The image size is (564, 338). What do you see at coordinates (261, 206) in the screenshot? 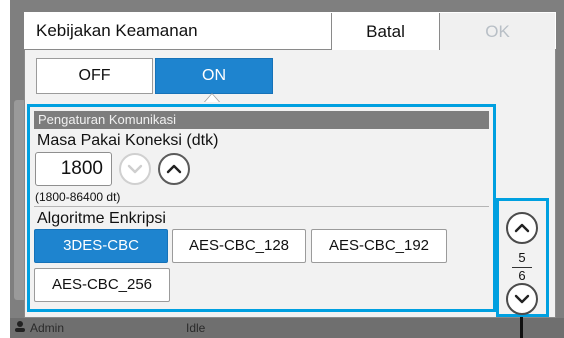
I see `section-divider` at bounding box center [261, 206].